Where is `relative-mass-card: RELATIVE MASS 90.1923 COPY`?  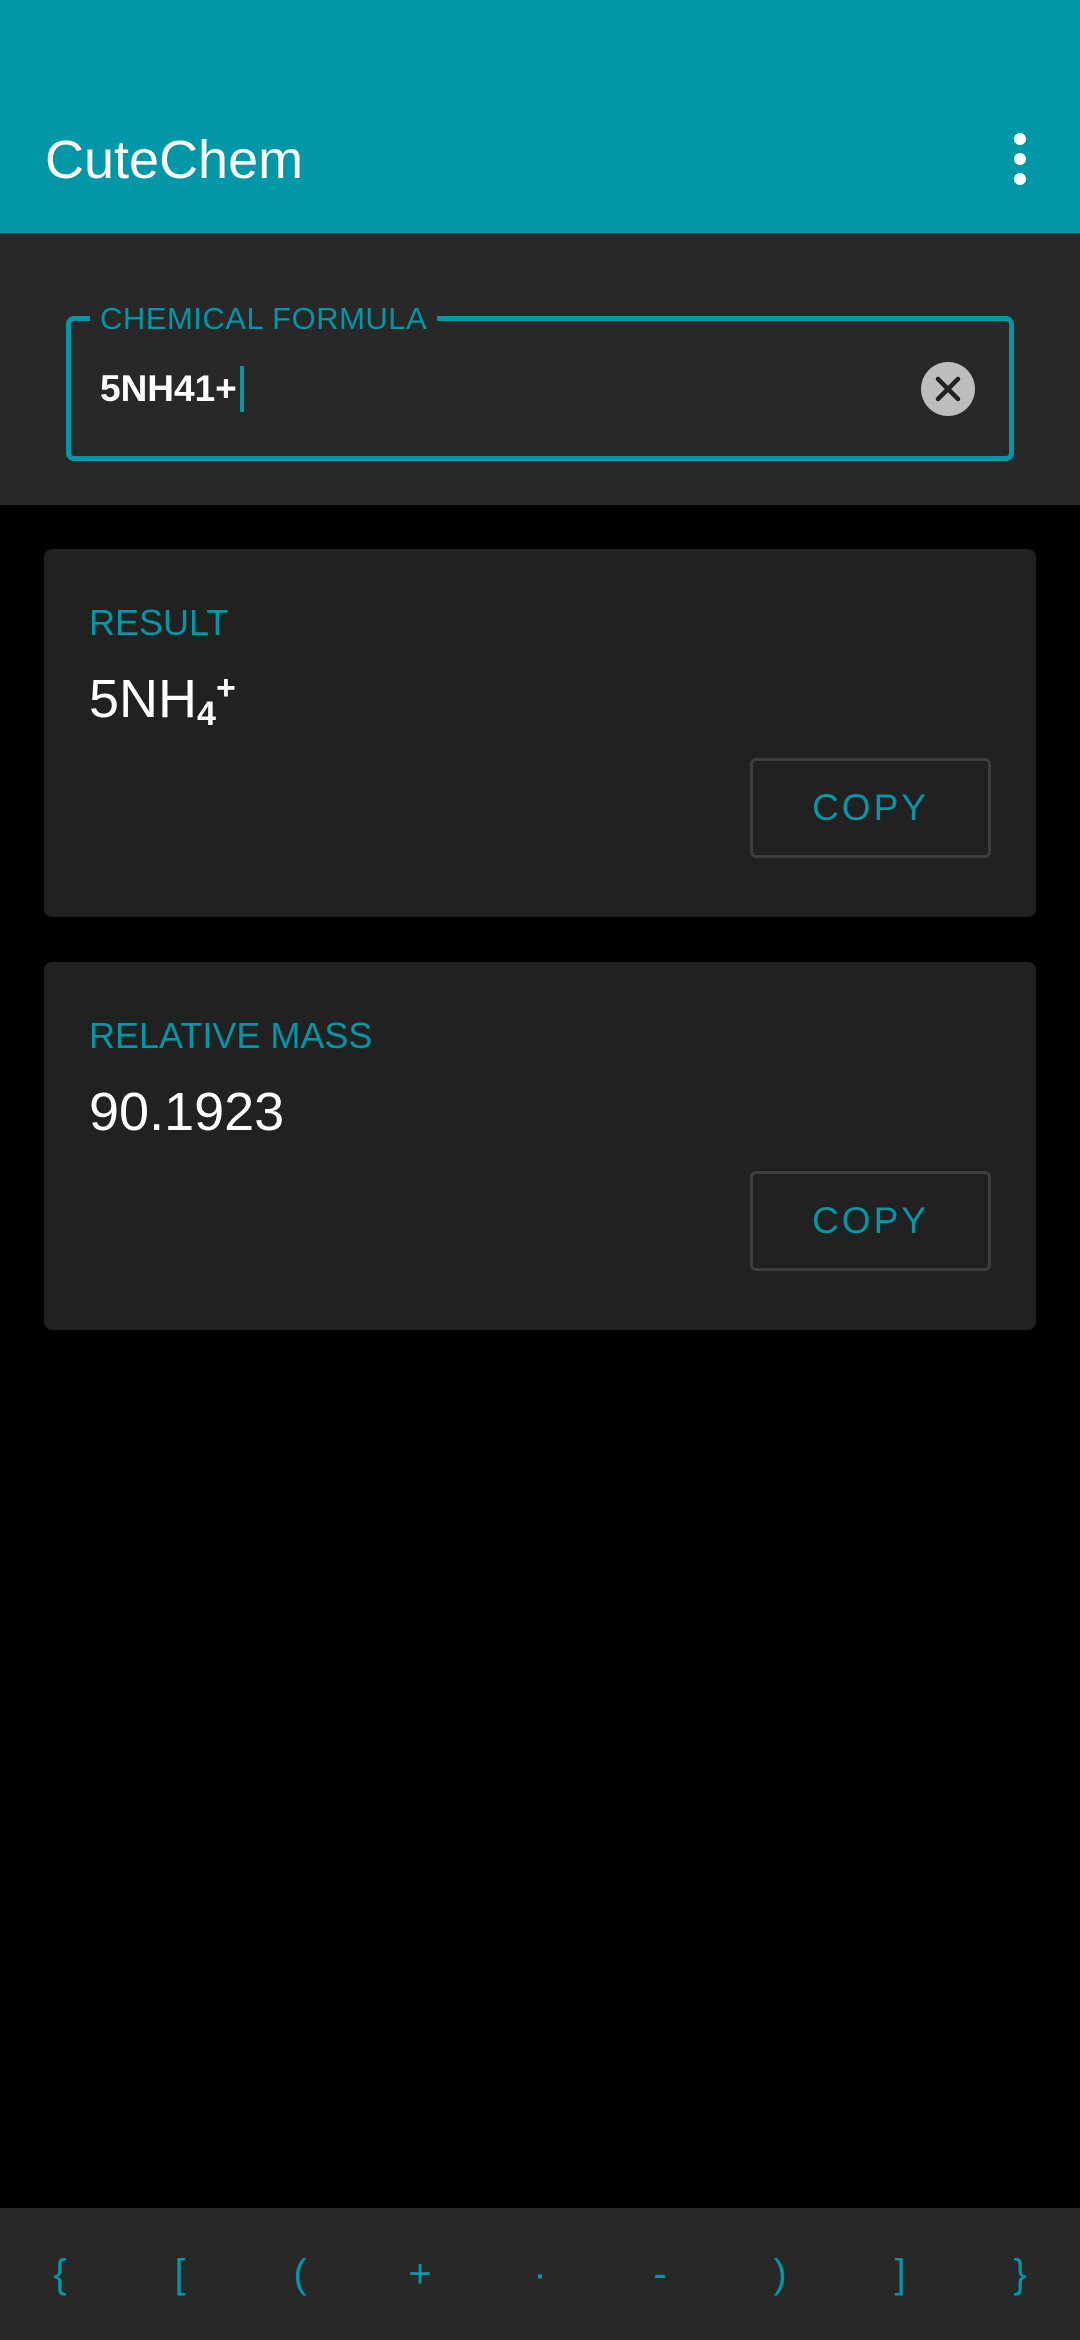
relative-mass-card: RELATIVE MASS 90.1923 COPY is located at coordinates (540, 1146).